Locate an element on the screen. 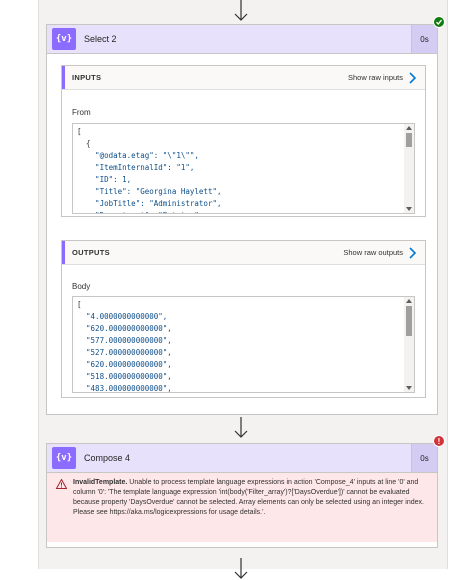 Image resolution: width=474 pixels, height=580 pixels. body-label: Body is located at coordinates (81, 286).